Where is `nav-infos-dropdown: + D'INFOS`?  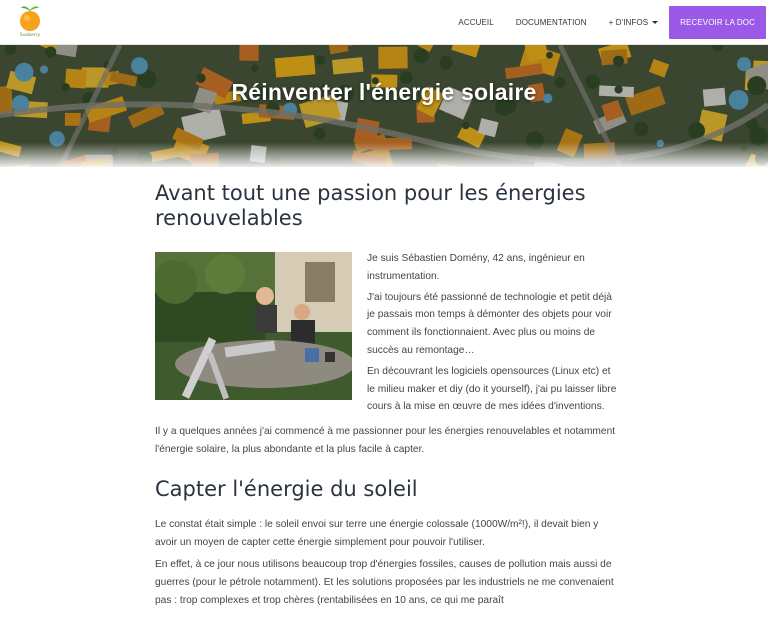 nav-infos-dropdown: + D'INFOS is located at coordinates (634, 22).